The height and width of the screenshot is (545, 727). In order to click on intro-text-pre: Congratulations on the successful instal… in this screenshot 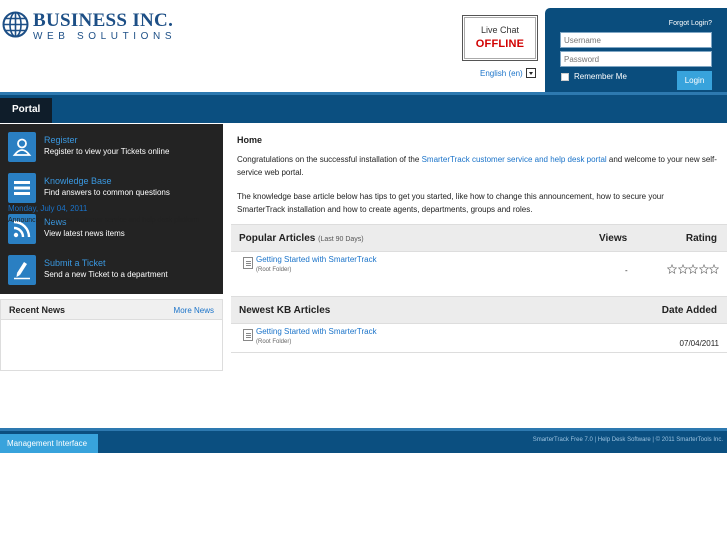, I will do `click(329, 159)`.